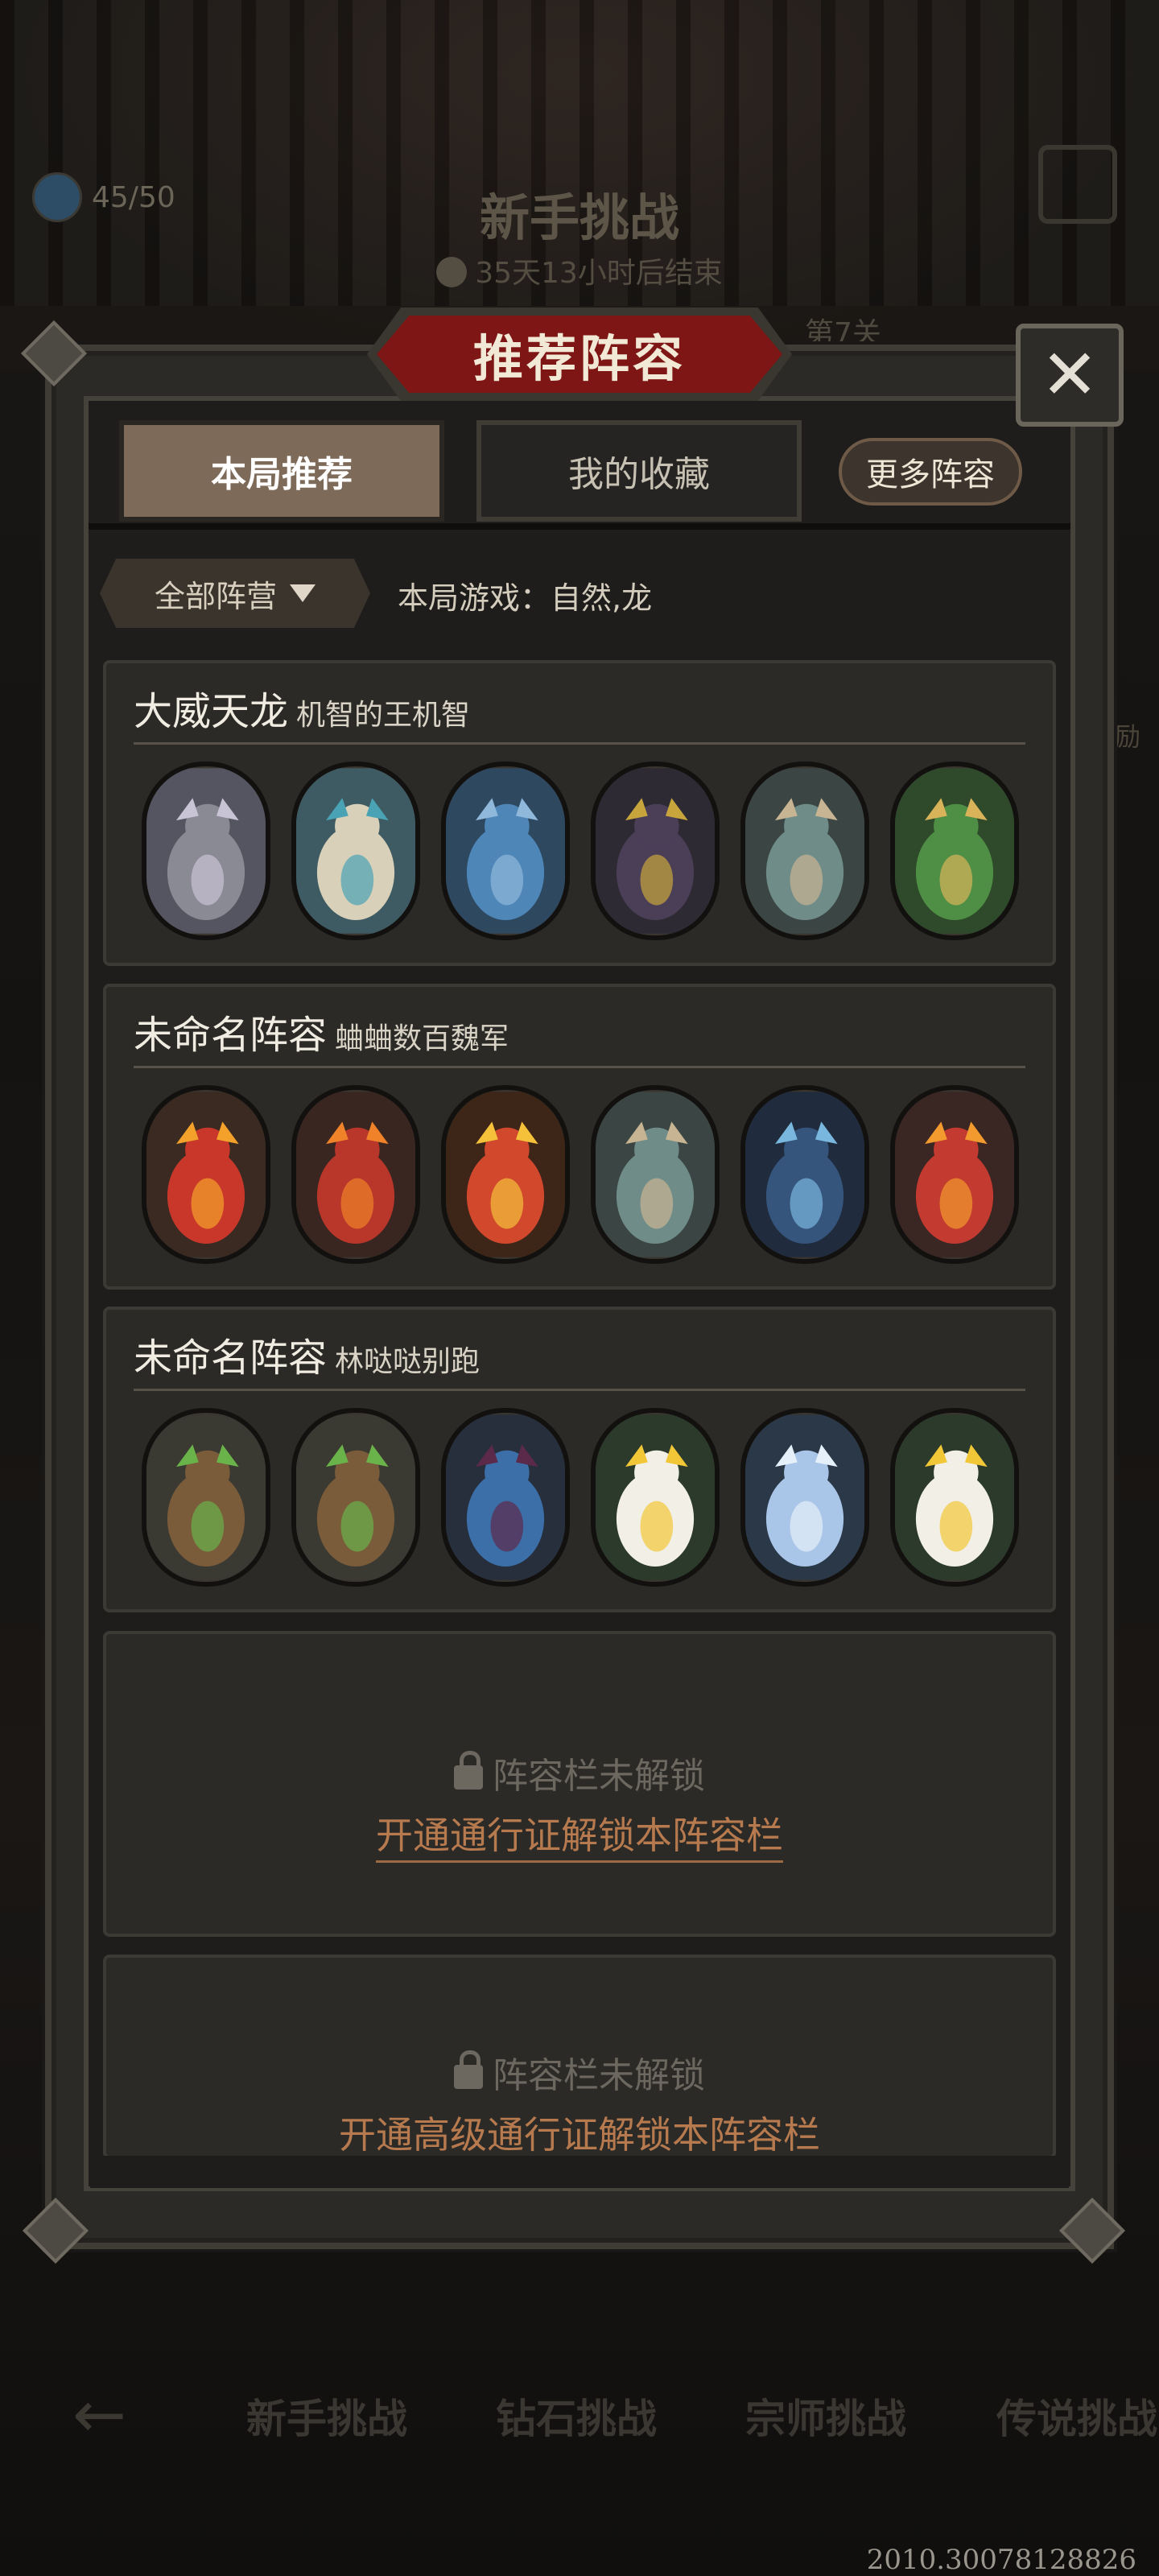 The image size is (1159, 2576). I want to click on red-fire-dragon-icon, so click(954, 1174).